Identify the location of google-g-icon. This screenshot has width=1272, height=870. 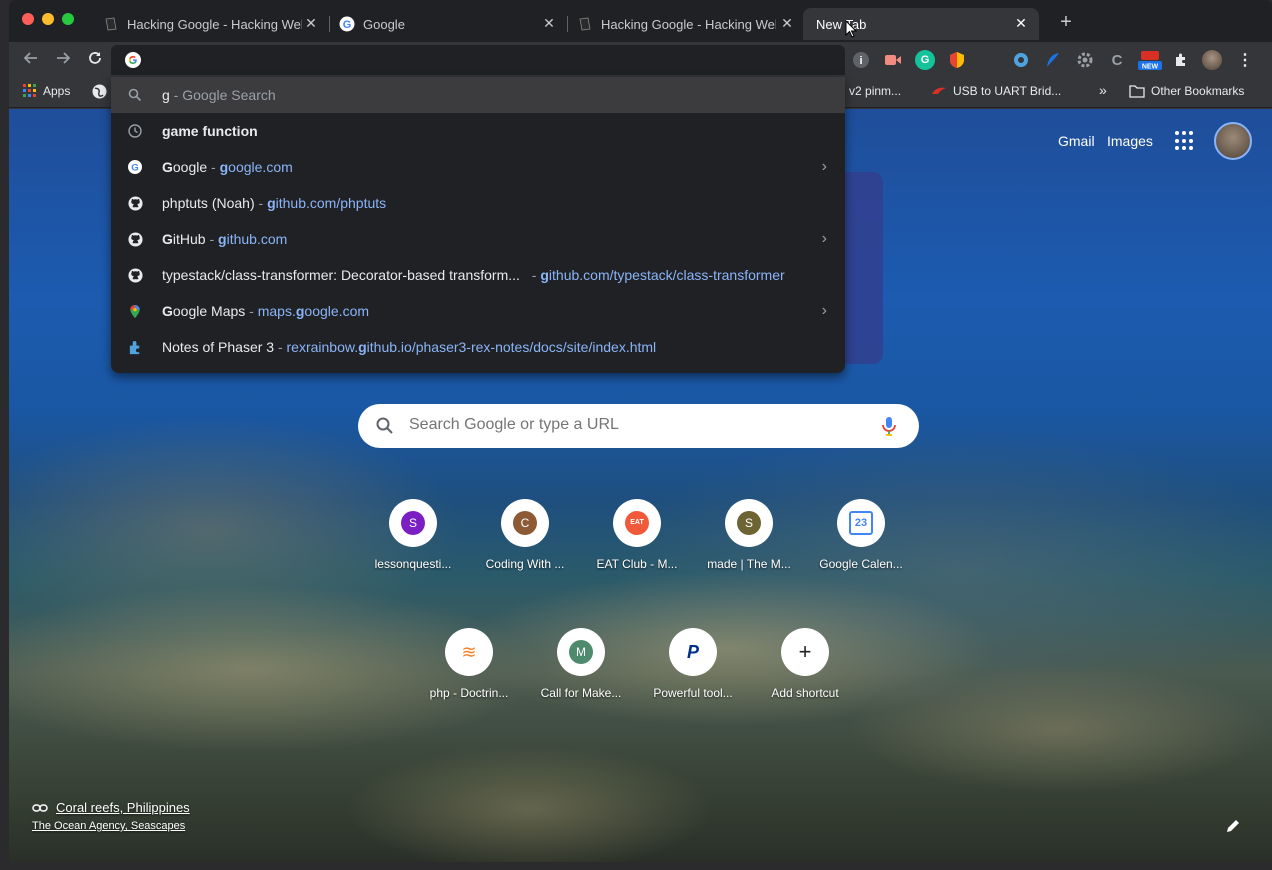
(133, 60).